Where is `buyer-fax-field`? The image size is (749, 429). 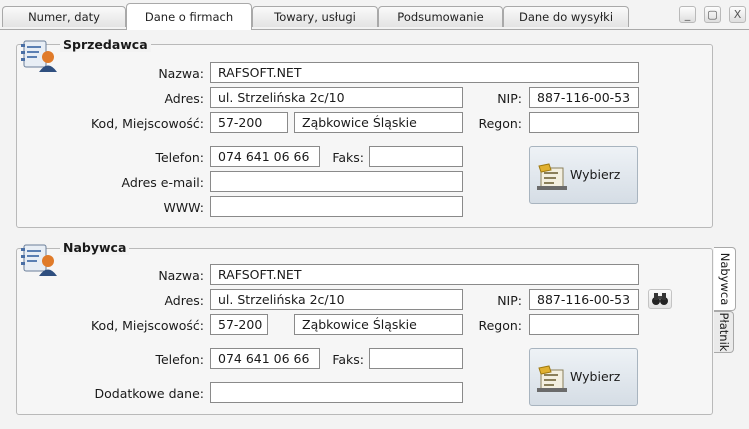
buyer-fax-field is located at coordinates (416, 358).